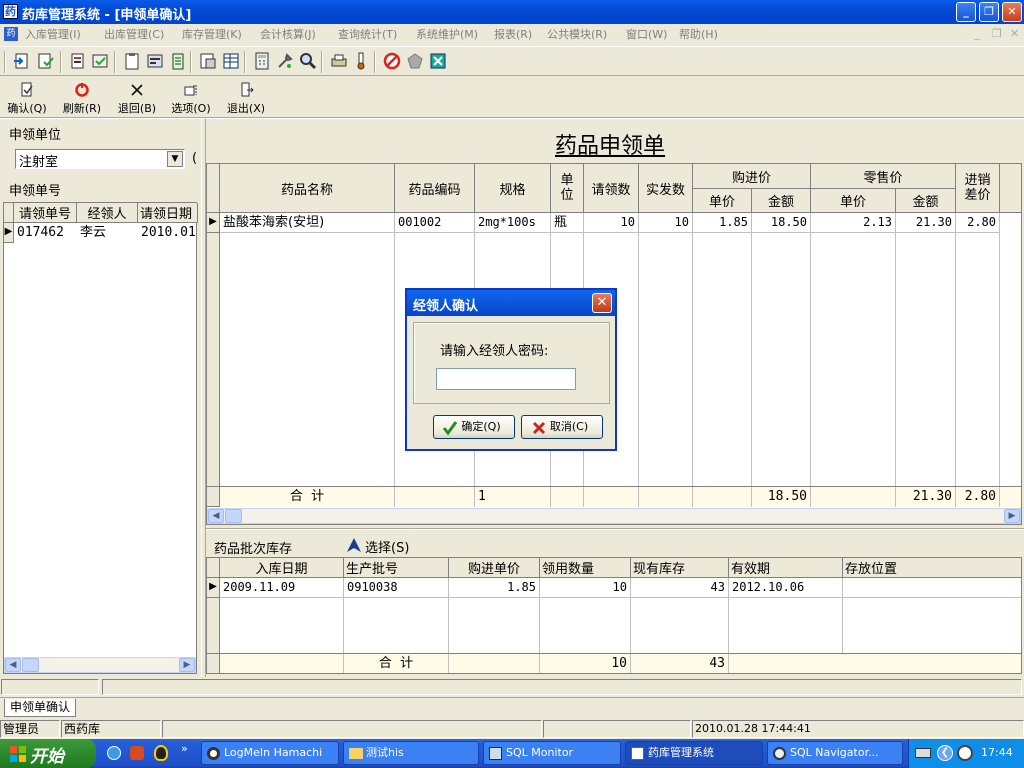  I want to click on search-icon, so click(308, 61).